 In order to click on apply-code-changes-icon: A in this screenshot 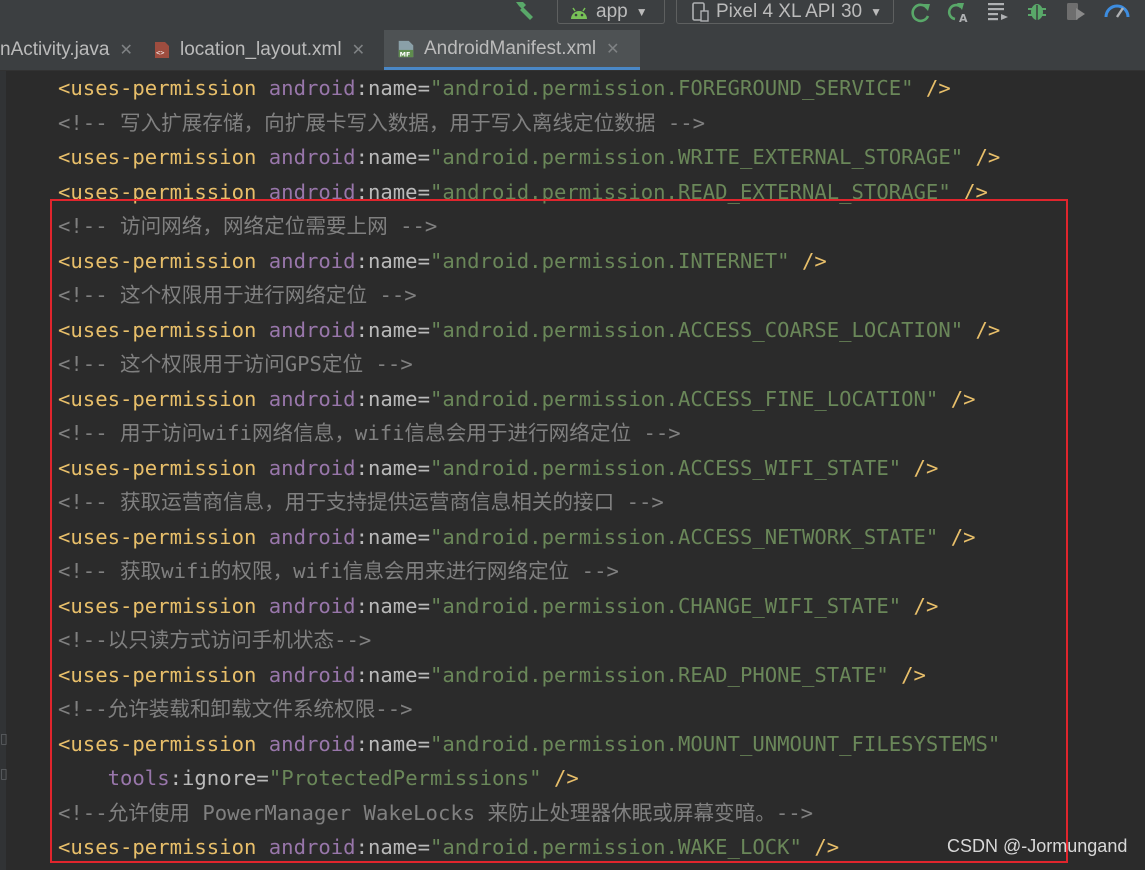, I will do `click(958, 12)`.